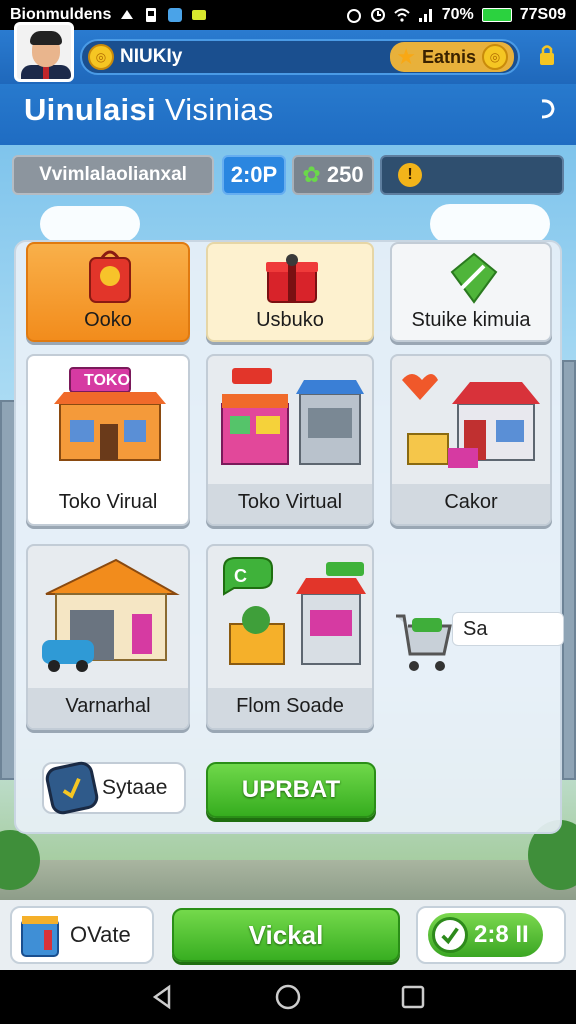 The width and height of the screenshot is (576, 1024). Describe the element at coordinates (353, 16) in the screenshot. I see `alarm-icon` at that location.